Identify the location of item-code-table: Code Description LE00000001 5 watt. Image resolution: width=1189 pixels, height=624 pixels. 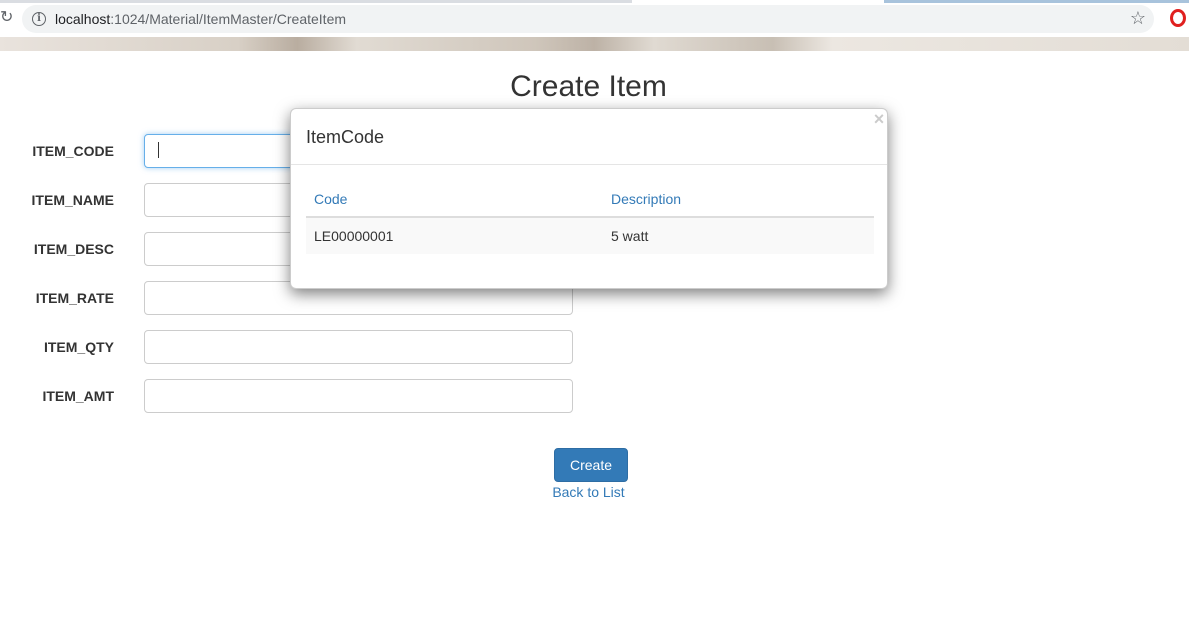
(590, 217).